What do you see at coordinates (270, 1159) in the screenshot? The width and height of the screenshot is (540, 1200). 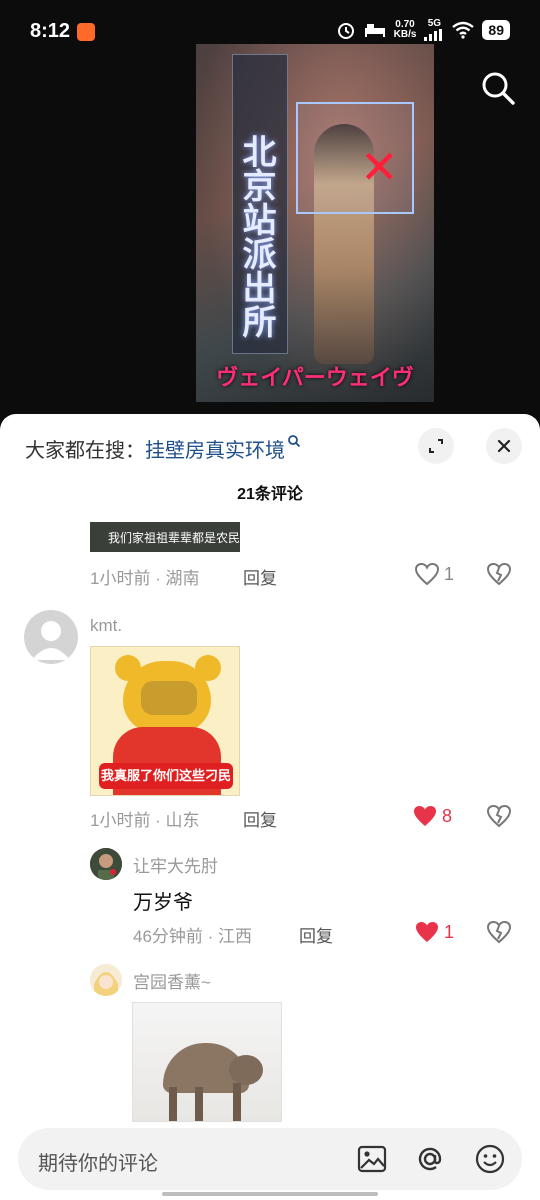 I see `comment-input: 期待你的评论` at bounding box center [270, 1159].